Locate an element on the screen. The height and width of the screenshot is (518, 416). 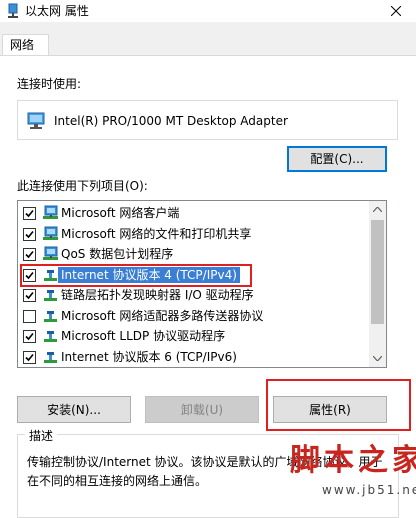
properties-button: 属性(R) is located at coordinates (330, 409).